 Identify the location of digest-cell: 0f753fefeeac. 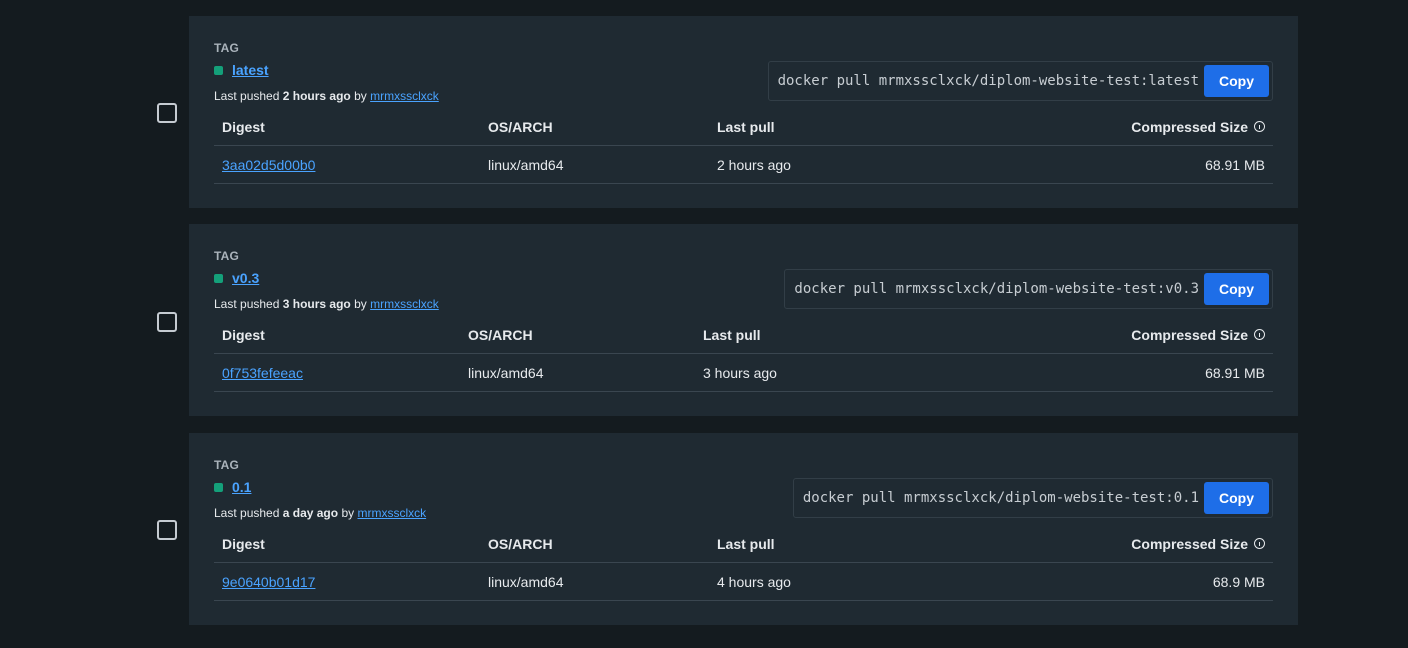
(262, 372).